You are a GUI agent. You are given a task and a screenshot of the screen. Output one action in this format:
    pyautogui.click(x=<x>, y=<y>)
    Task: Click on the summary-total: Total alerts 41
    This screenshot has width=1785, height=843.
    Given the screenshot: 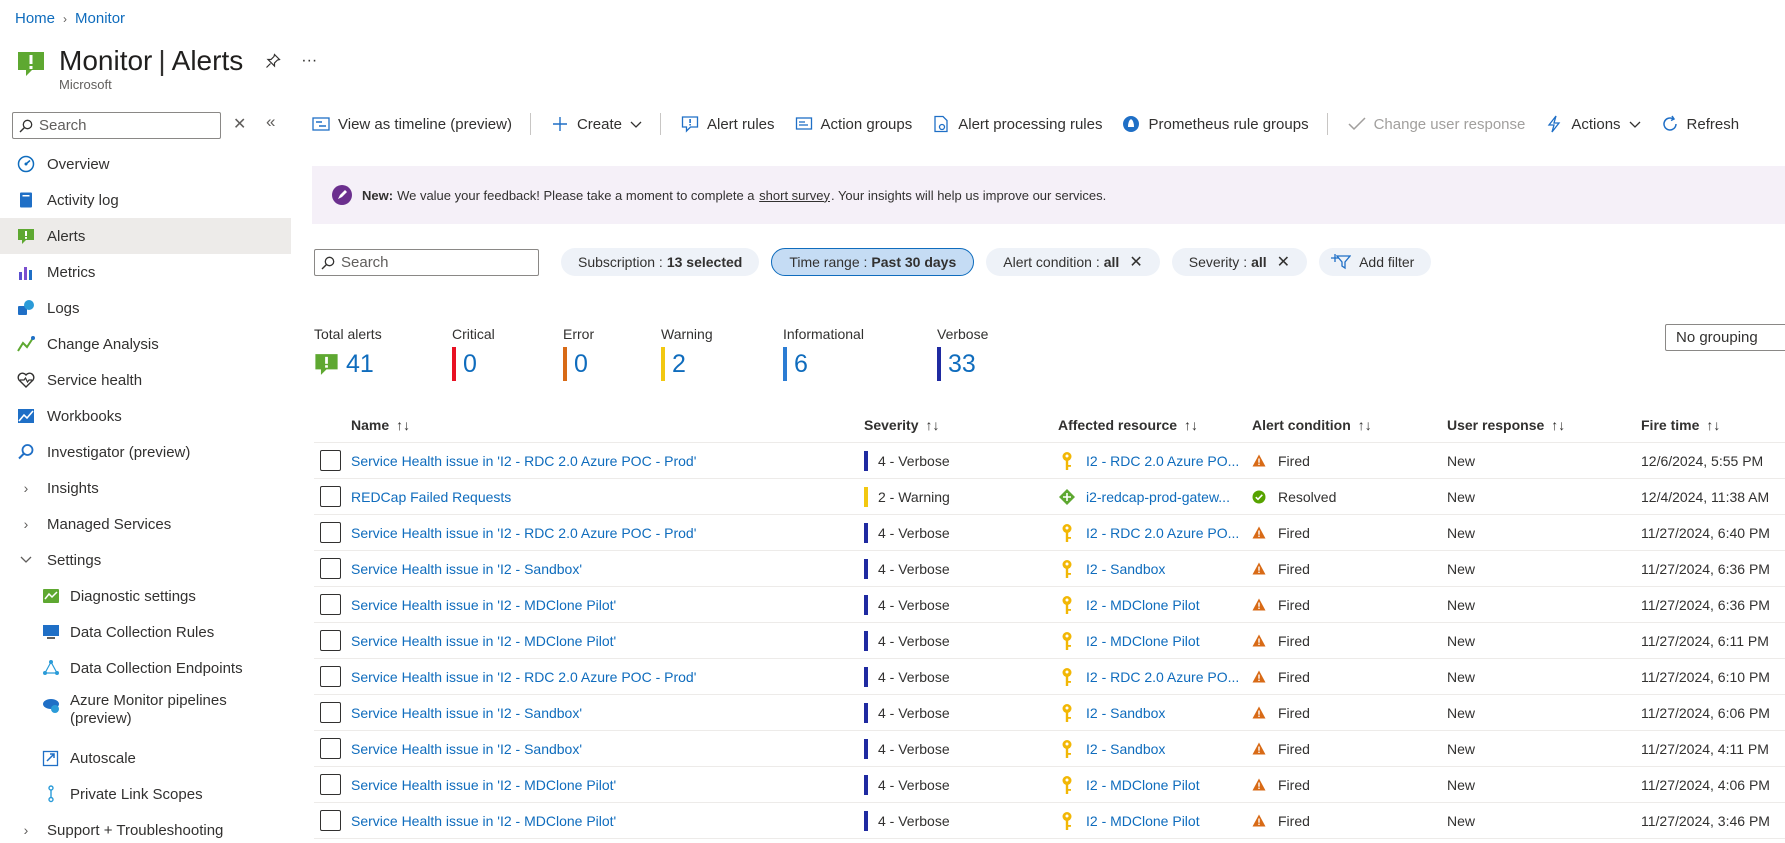 What is the action you would take?
    pyautogui.click(x=383, y=352)
    